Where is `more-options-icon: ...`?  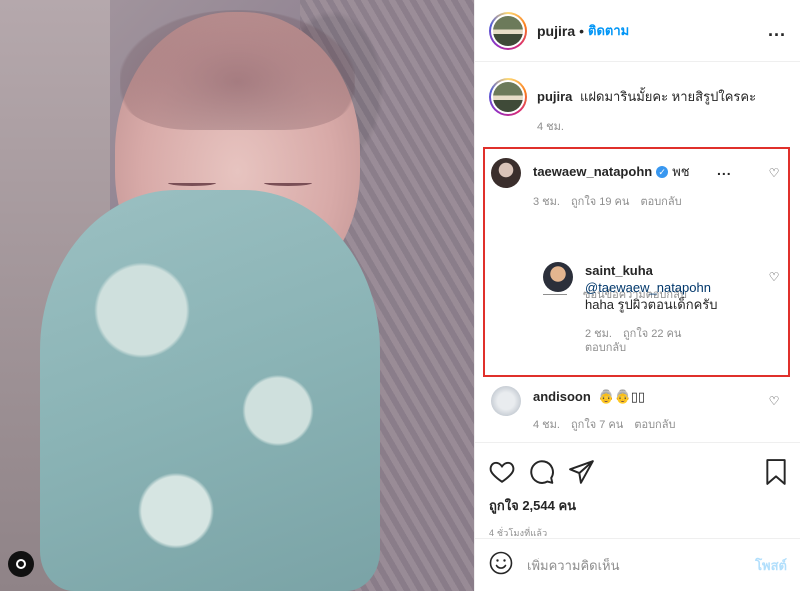 more-options-icon: ... is located at coordinates (777, 30).